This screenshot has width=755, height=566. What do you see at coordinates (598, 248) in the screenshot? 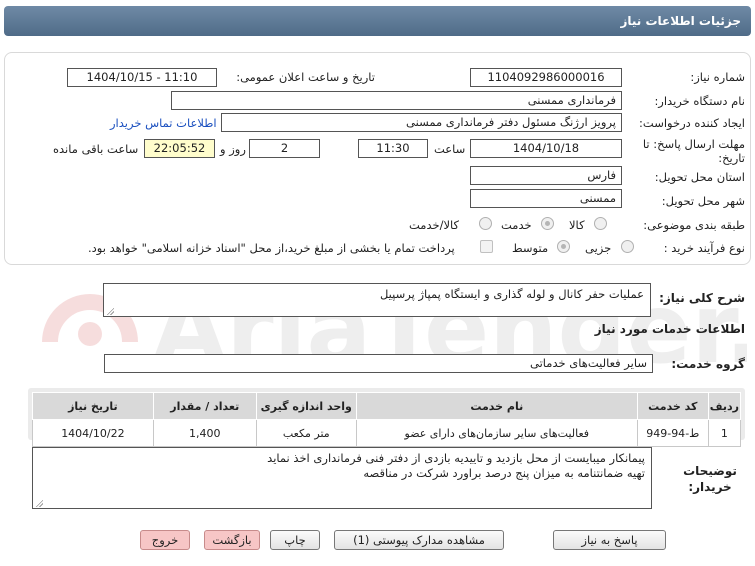
I see `process-option-minor: جزیی` at bounding box center [598, 248].